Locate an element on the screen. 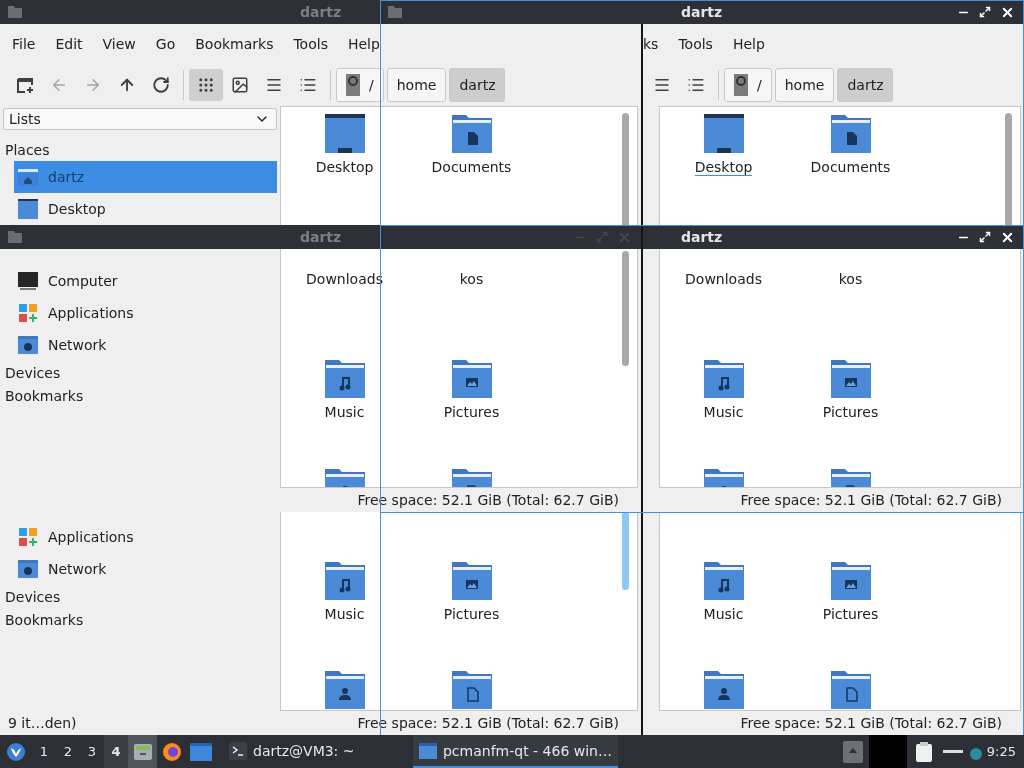  clipboard-icon is located at coordinates (924, 751).